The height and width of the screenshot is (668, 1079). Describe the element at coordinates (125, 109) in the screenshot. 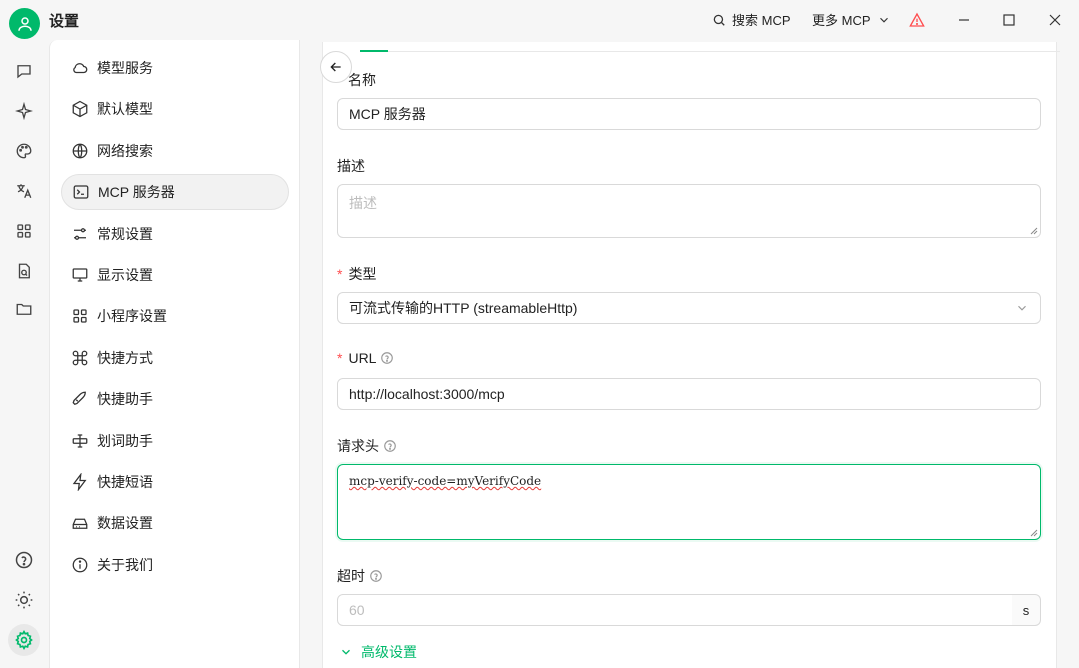

I see `nav-item-label: 默认模型` at that location.